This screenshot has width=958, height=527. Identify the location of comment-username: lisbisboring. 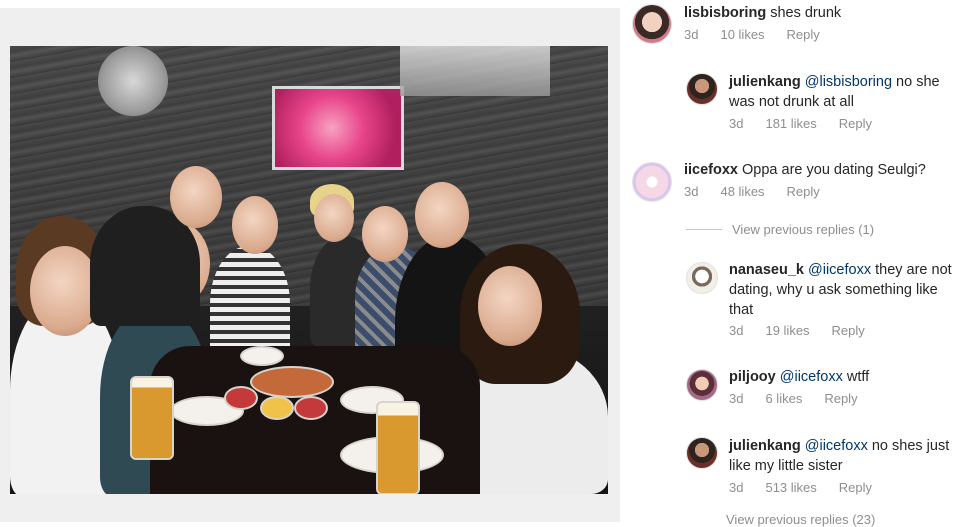
(725, 13).